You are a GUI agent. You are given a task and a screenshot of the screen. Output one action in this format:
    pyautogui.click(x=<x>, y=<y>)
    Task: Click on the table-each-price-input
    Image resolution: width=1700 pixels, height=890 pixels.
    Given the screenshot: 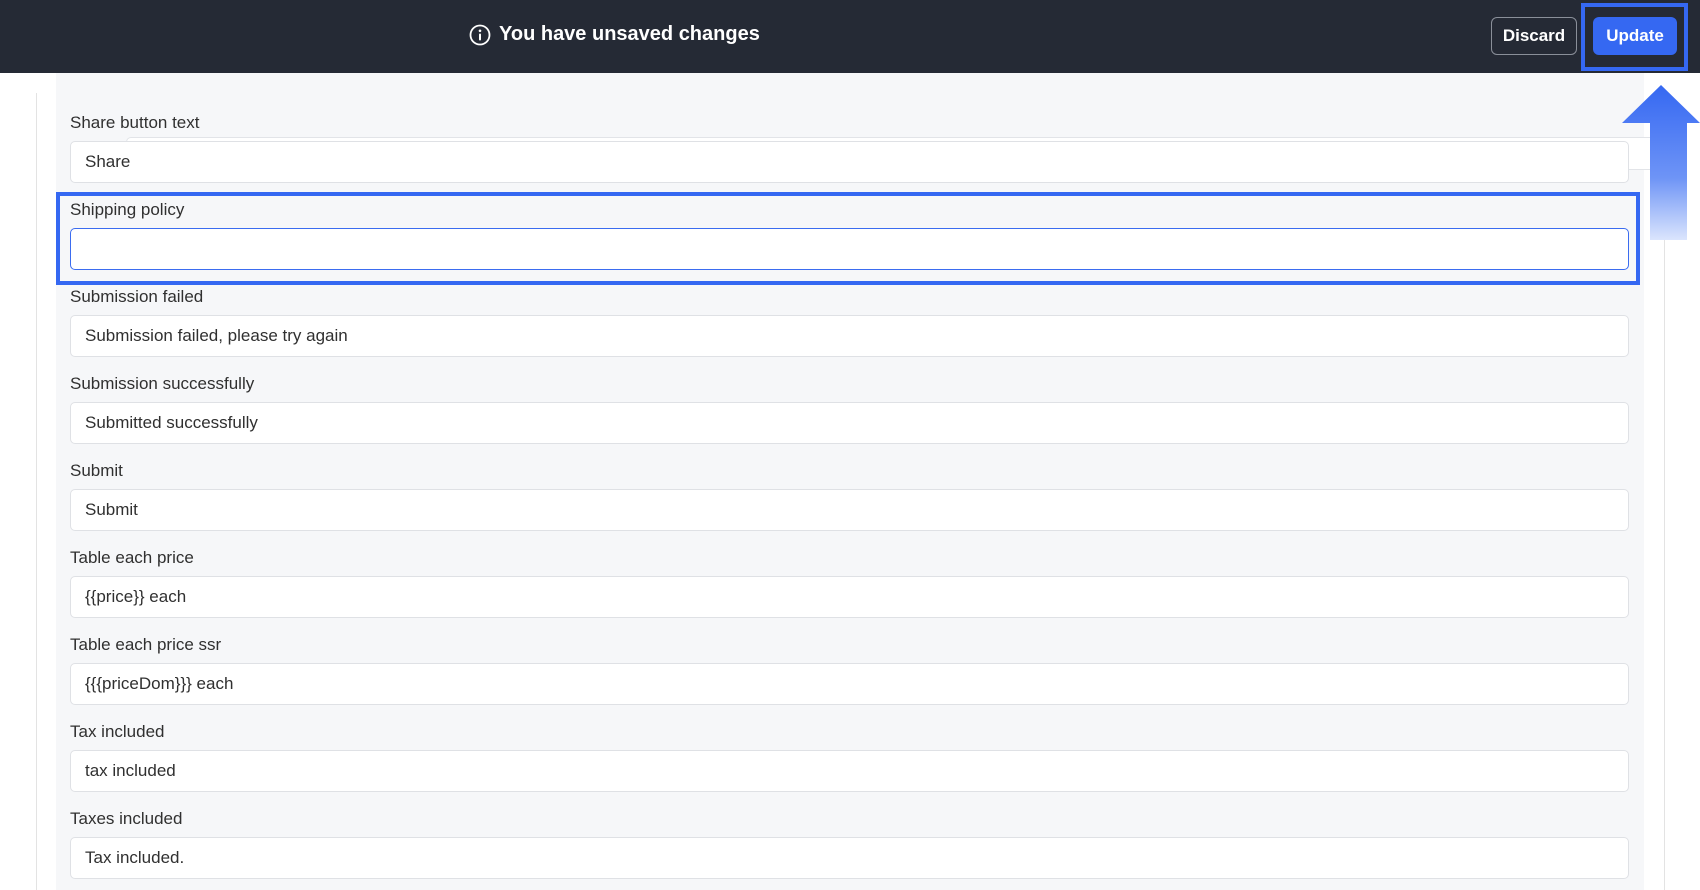 What is the action you would take?
    pyautogui.click(x=849, y=597)
    